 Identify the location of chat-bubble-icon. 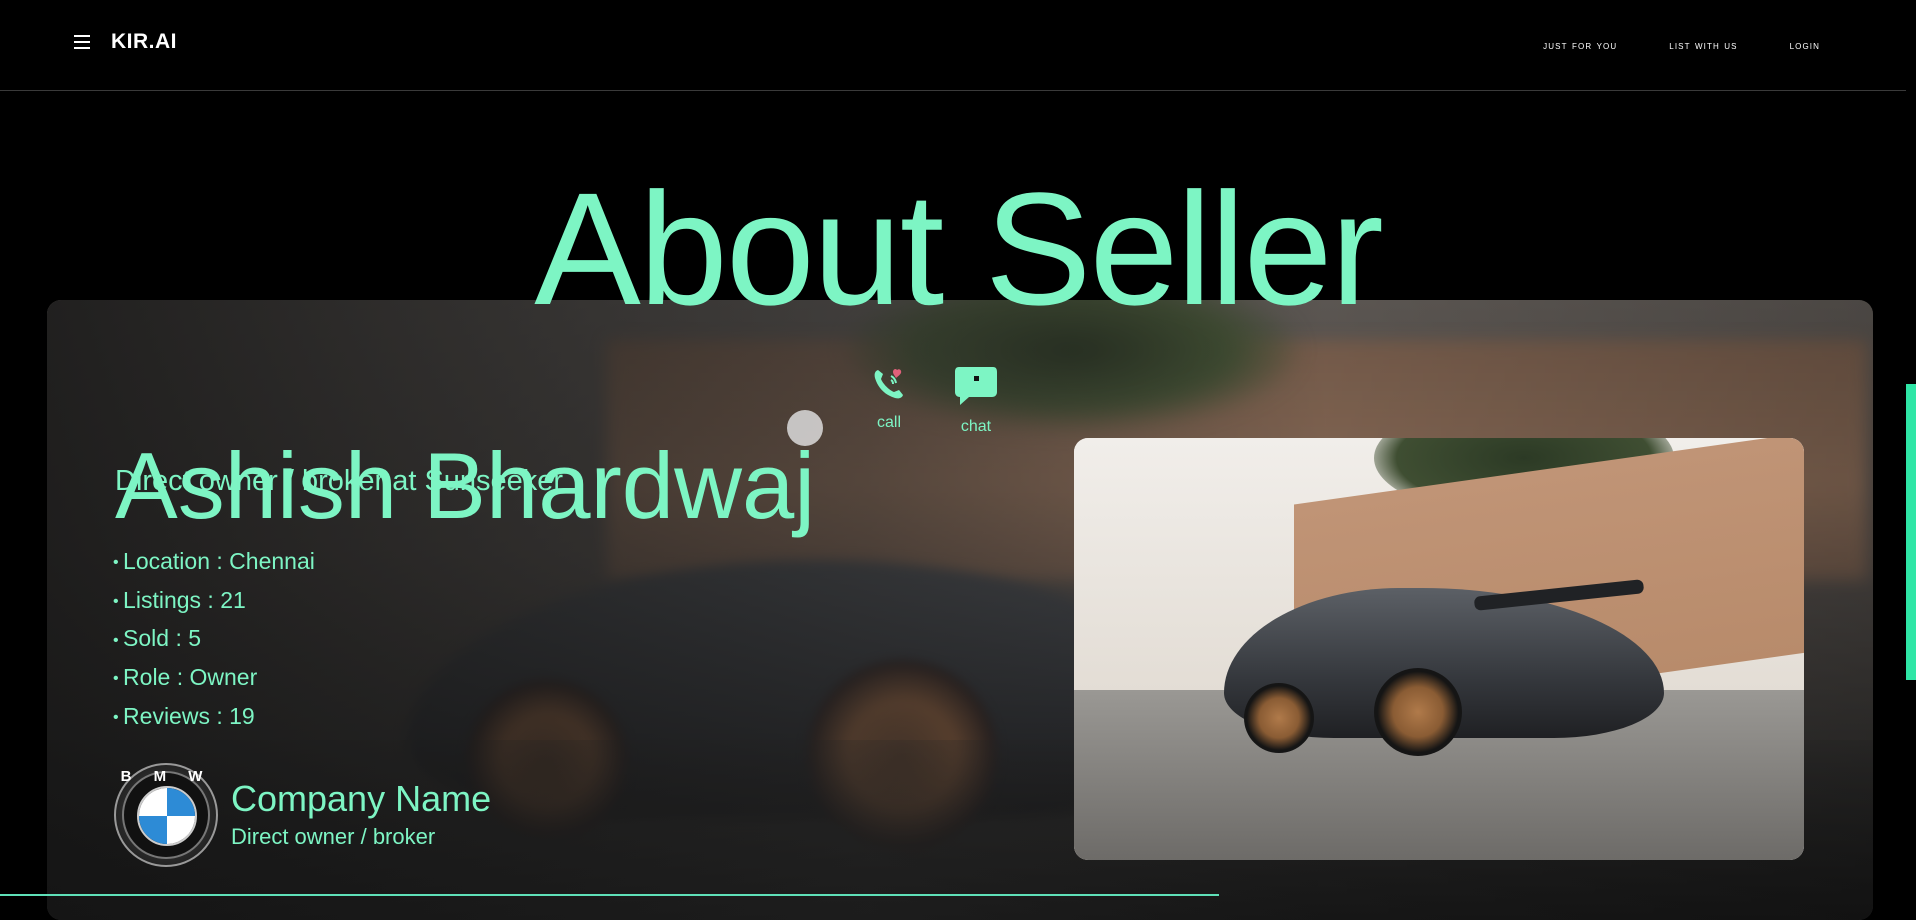
(976, 386).